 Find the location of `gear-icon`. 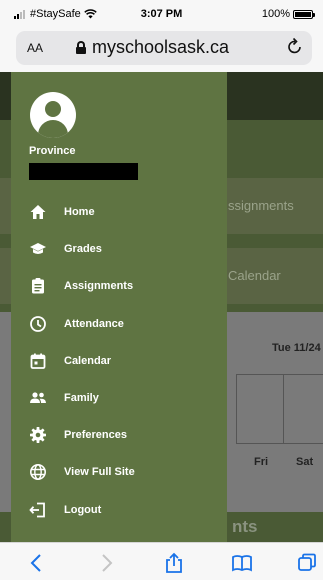

gear-icon is located at coordinates (38, 435).